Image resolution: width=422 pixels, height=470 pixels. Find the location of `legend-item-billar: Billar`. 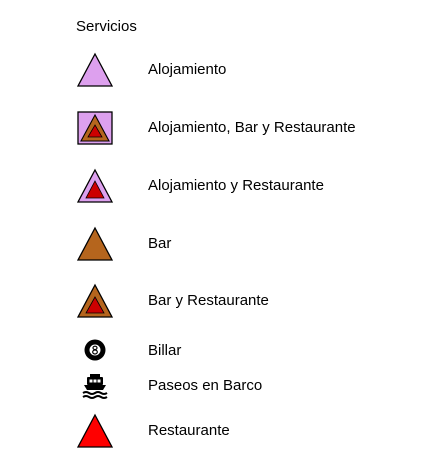

legend-item-billar: Billar is located at coordinates (211, 350).